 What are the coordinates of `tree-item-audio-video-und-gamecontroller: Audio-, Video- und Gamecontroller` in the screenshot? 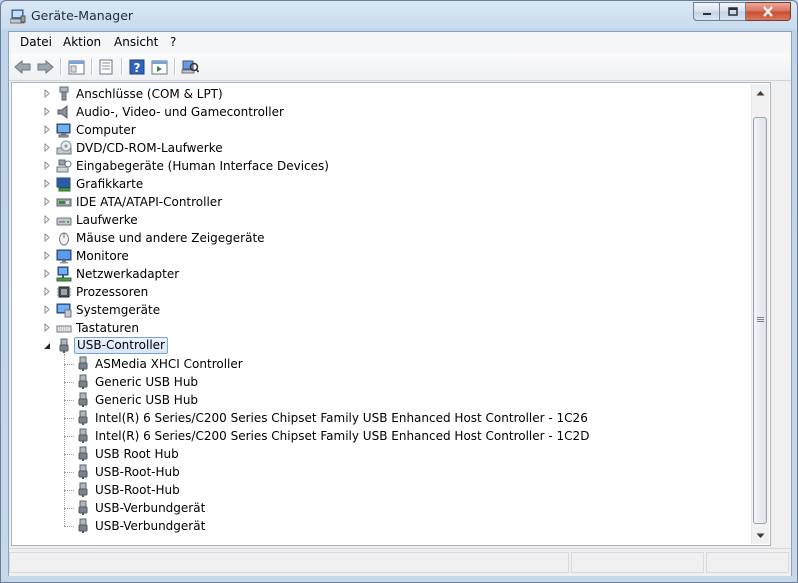 It's located at (382, 112).